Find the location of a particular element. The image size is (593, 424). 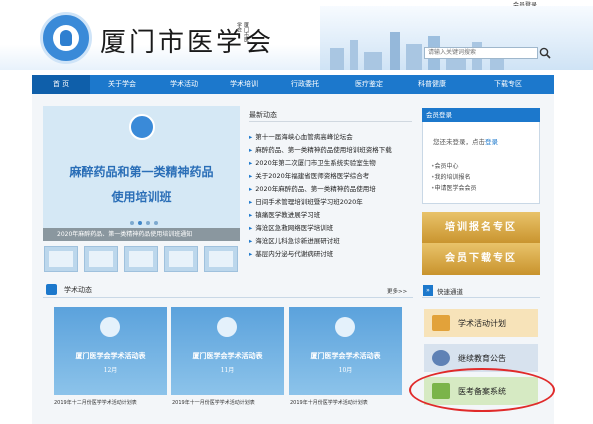

academic-news-title: 学术动态 is located at coordinates (78, 290).